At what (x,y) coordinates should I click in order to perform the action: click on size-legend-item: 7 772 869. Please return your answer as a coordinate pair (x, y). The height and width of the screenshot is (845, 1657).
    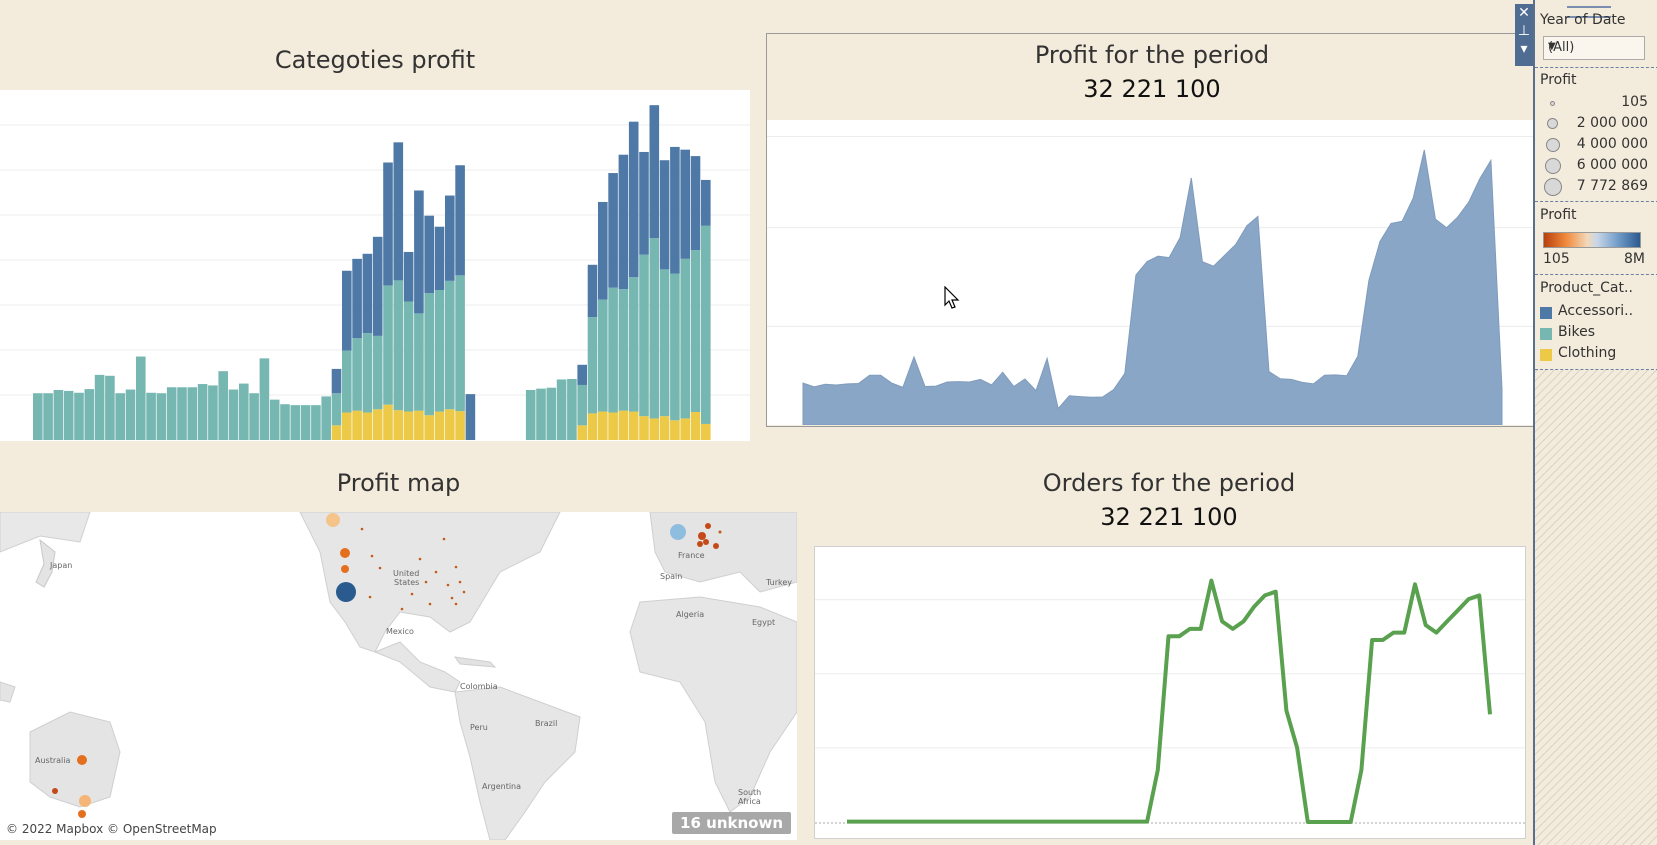
    Looking at the image, I should click on (1597, 187).